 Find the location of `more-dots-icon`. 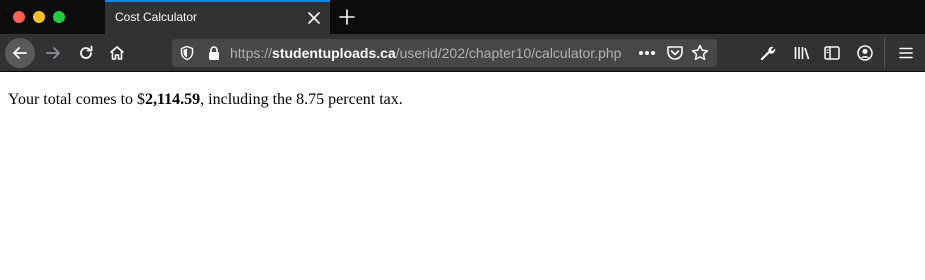

more-dots-icon is located at coordinates (647, 53).